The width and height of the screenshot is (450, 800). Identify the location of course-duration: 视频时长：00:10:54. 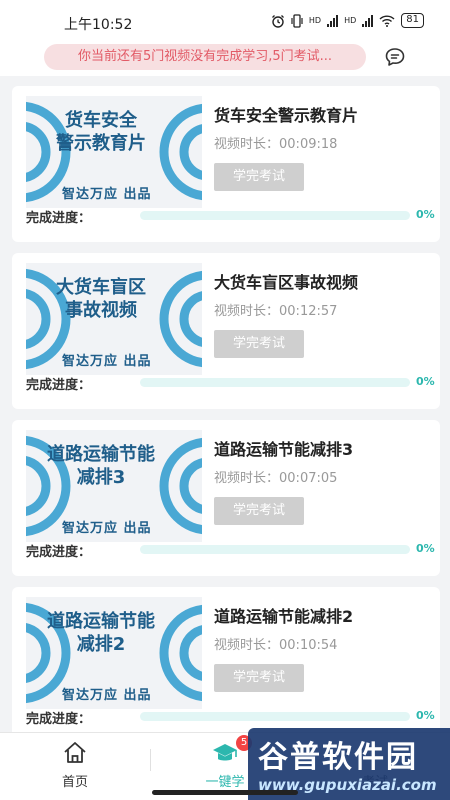
(275, 643).